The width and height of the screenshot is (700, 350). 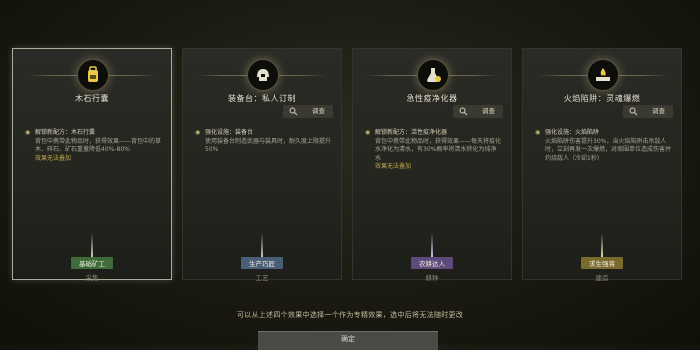 What do you see at coordinates (602, 98) in the screenshot?
I see `card-title: 火焰陷阱：灵魂爆燃` at bounding box center [602, 98].